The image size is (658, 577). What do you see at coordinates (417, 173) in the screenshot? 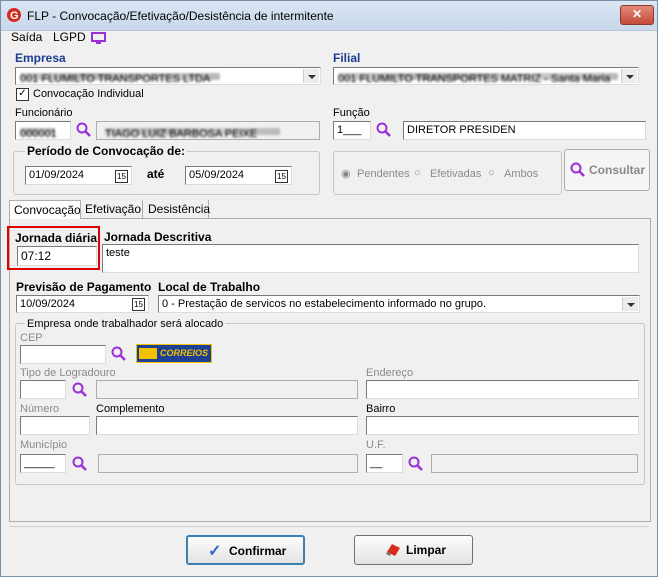
I see `radio-efetivadas: ○` at bounding box center [417, 173].